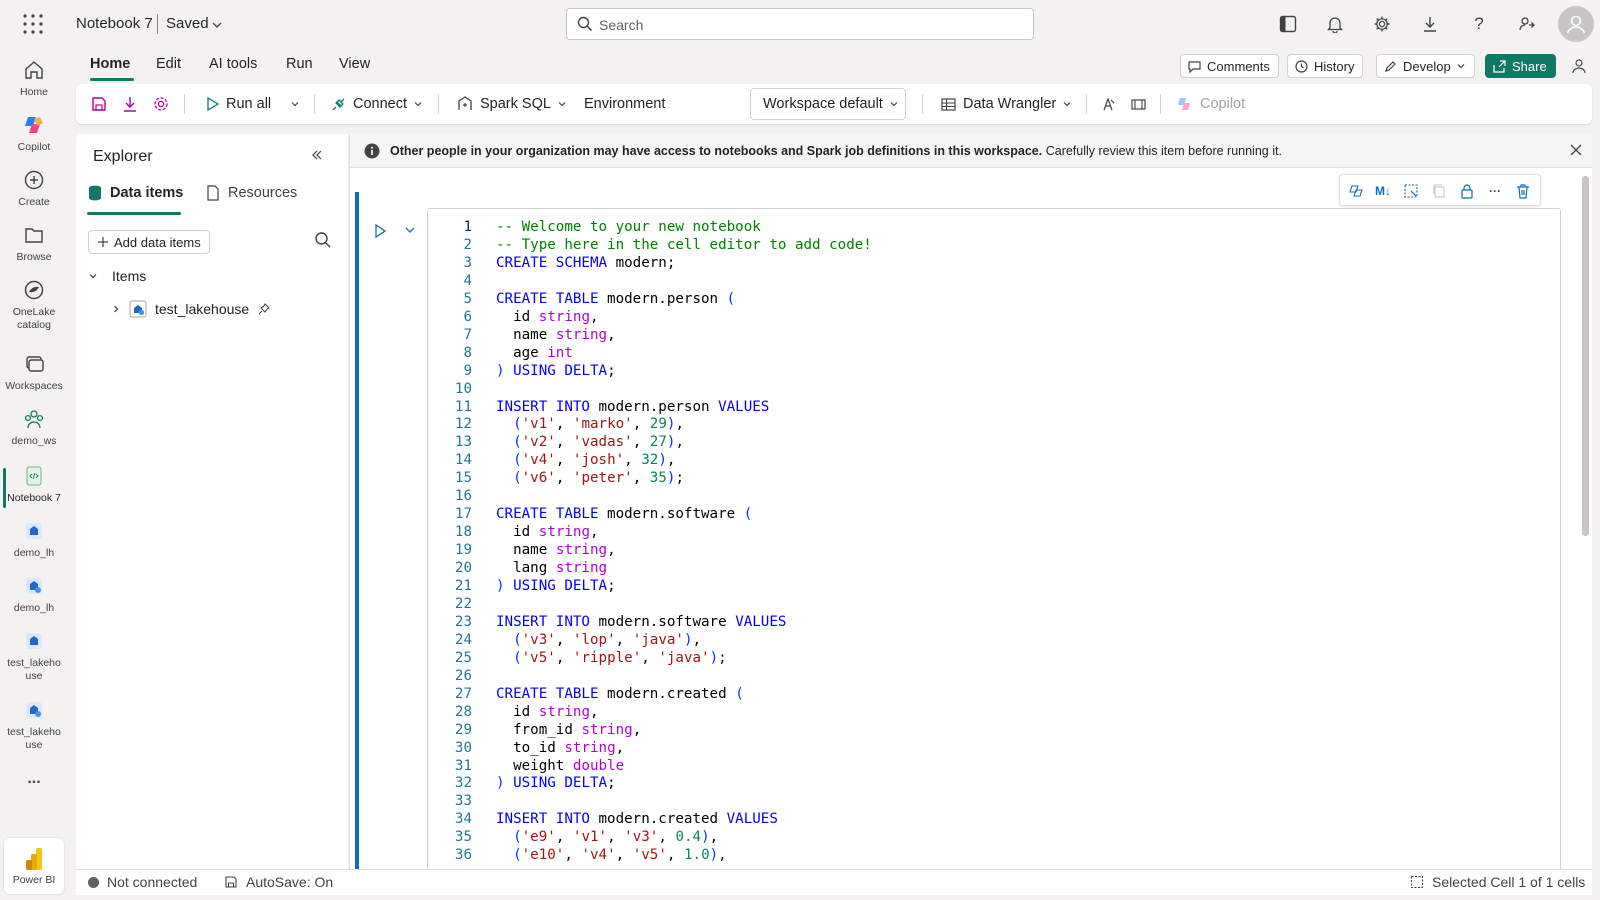 Image resolution: width=1600 pixels, height=900 pixels. I want to click on more-options-icon: ···, so click(1495, 191).